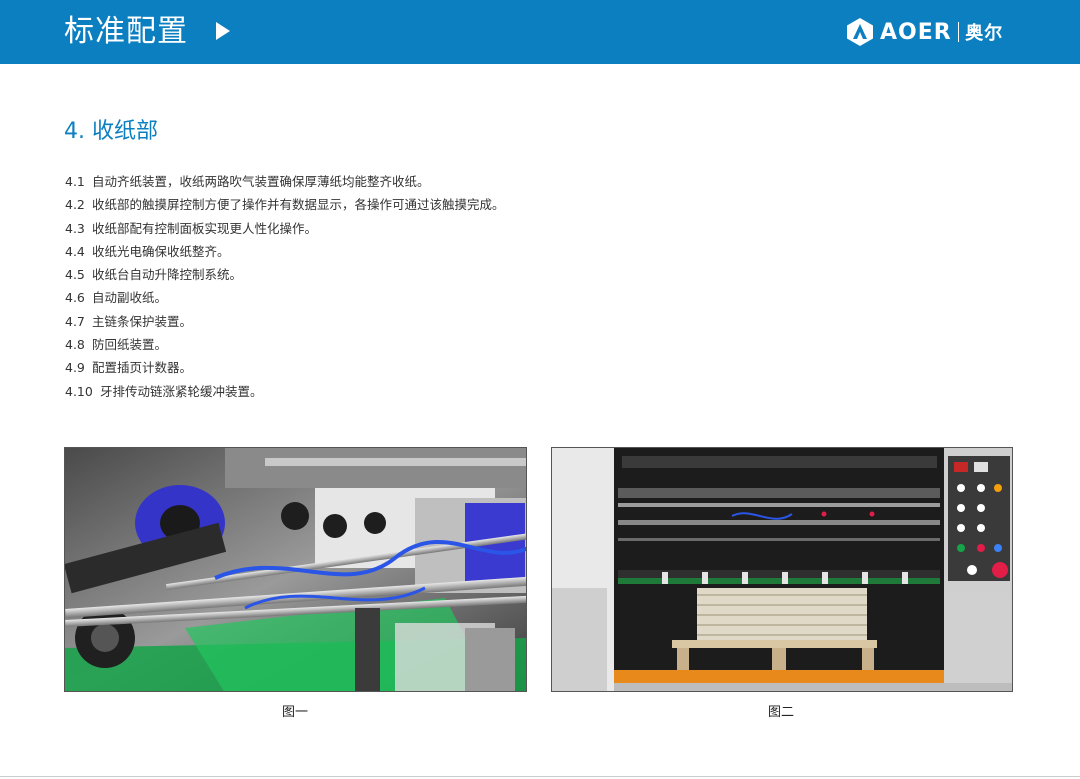  What do you see at coordinates (75, 321) in the screenshot?
I see `item-number: 4.7` at bounding box center [75, 321].